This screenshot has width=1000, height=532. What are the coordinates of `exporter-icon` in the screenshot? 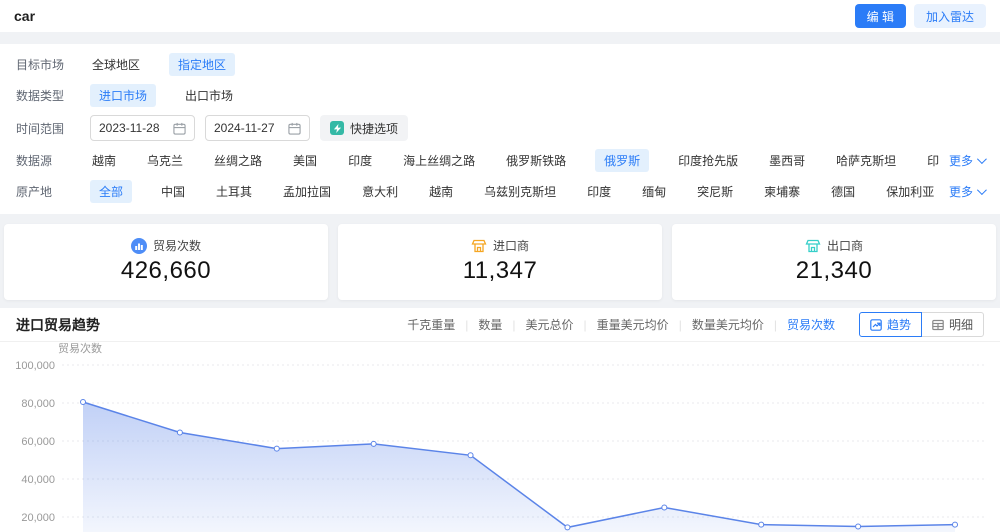 It's located at (813, 245).